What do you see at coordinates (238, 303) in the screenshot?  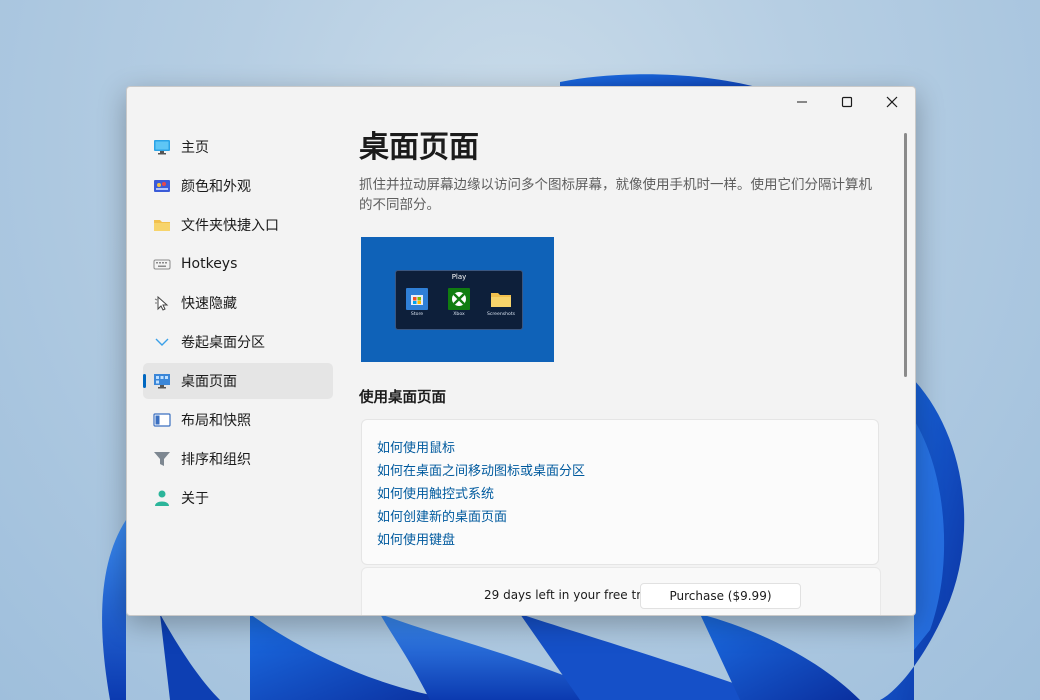 I see `sidebar-item-quick-hide: 快速隐藏` at bounding box center [238, 303].